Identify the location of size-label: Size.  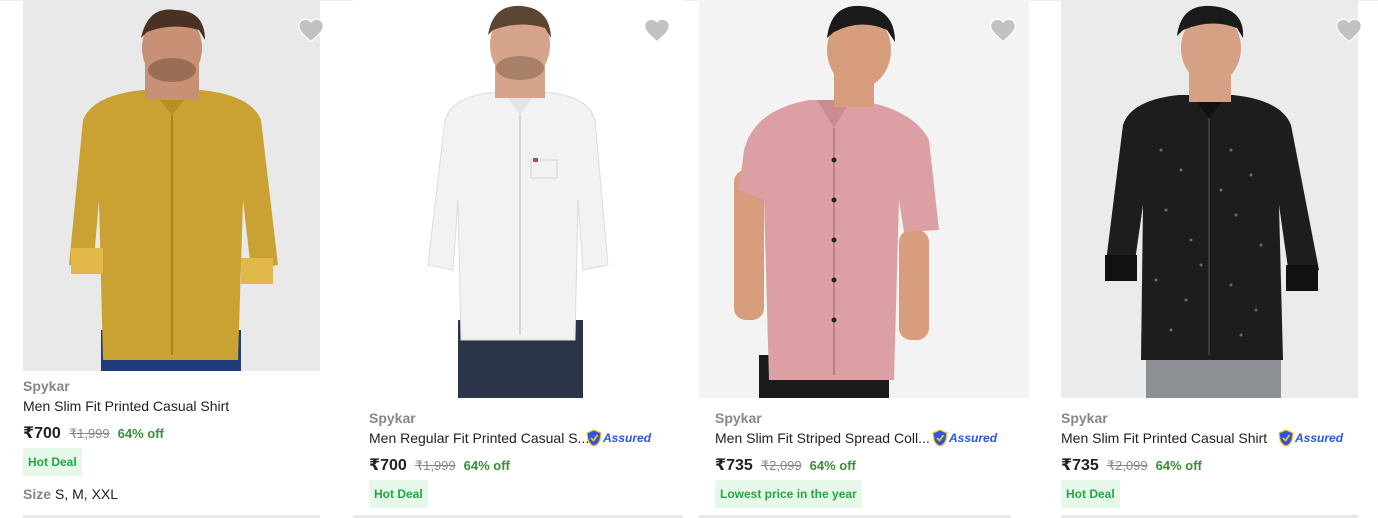
(37, 494).